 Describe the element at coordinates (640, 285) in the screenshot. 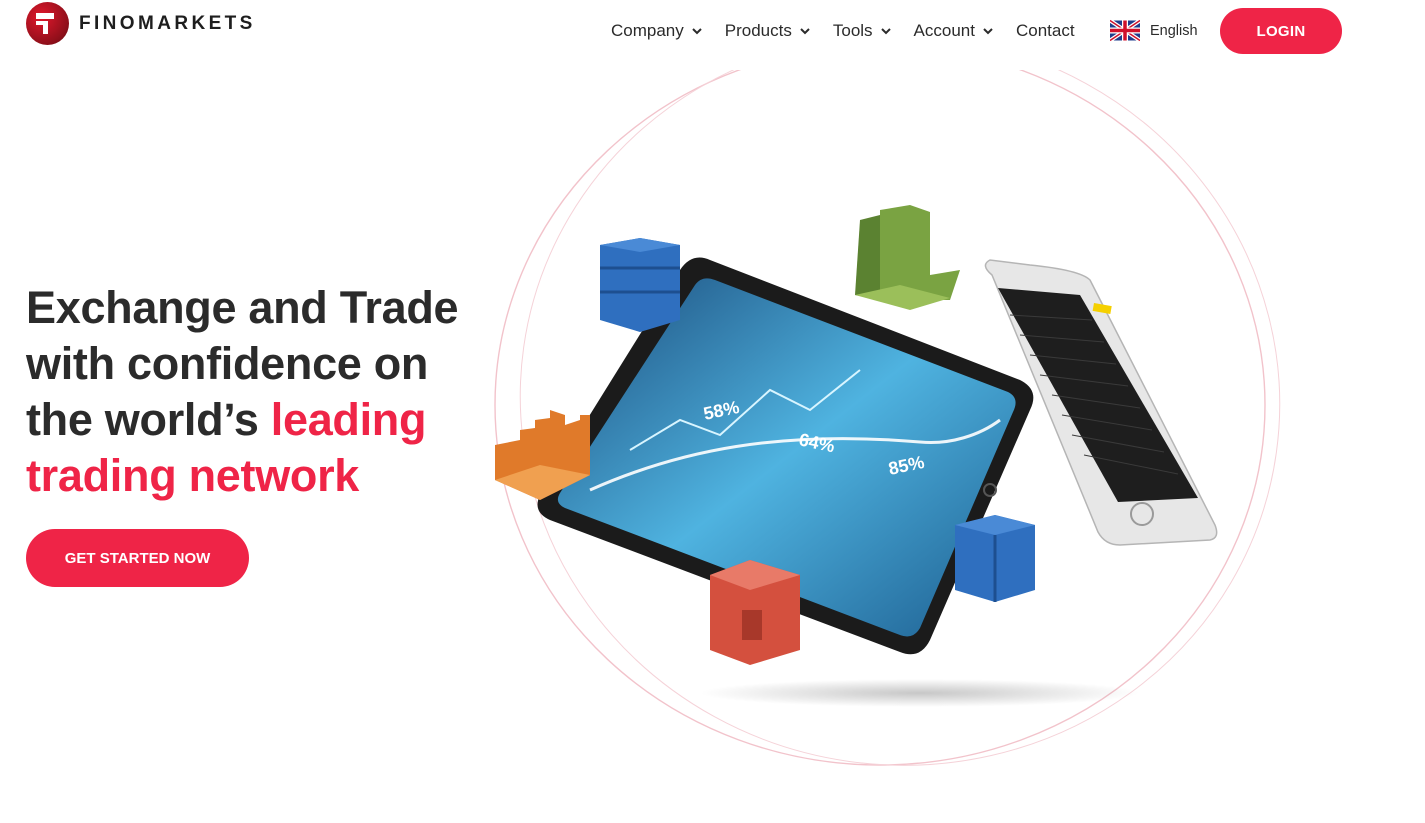

I see `database-cube-icon` at that location.